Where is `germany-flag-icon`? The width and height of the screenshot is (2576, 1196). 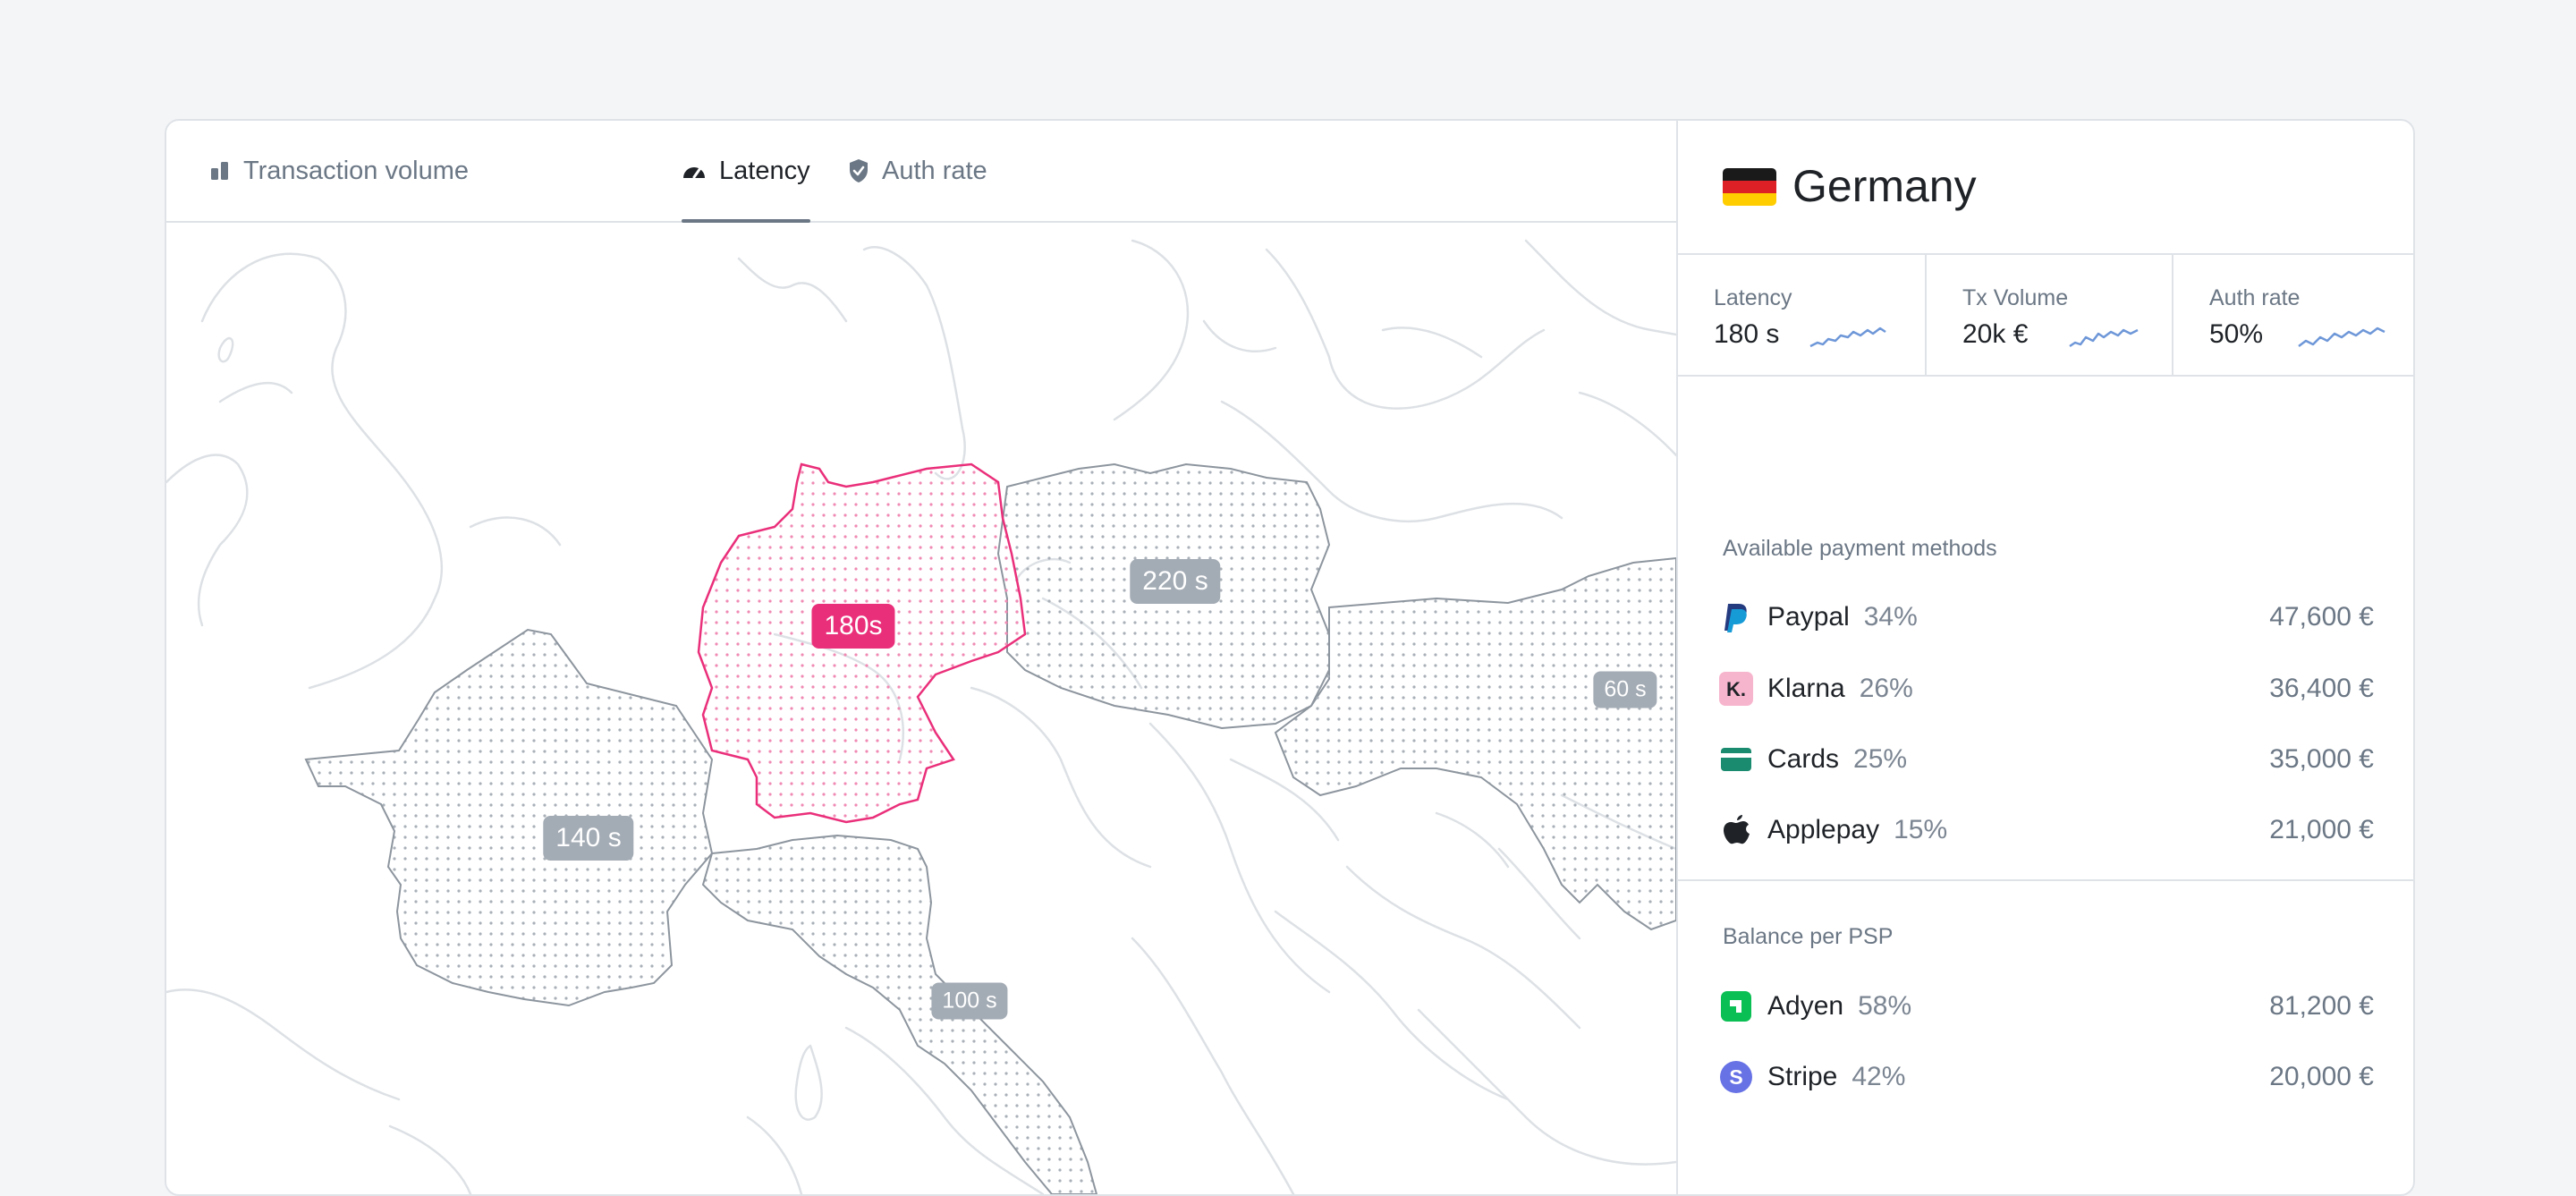
germany-flag-icon is located at coordinates (1749, 187).